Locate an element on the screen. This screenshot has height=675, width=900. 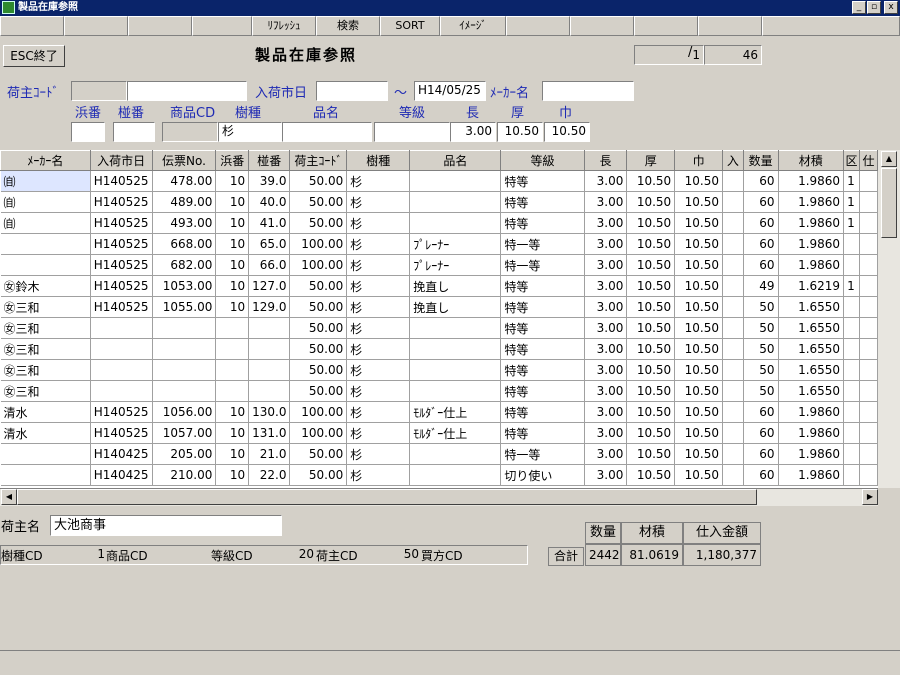
table-cell: 40.0 is located at coordinates (269, 202).